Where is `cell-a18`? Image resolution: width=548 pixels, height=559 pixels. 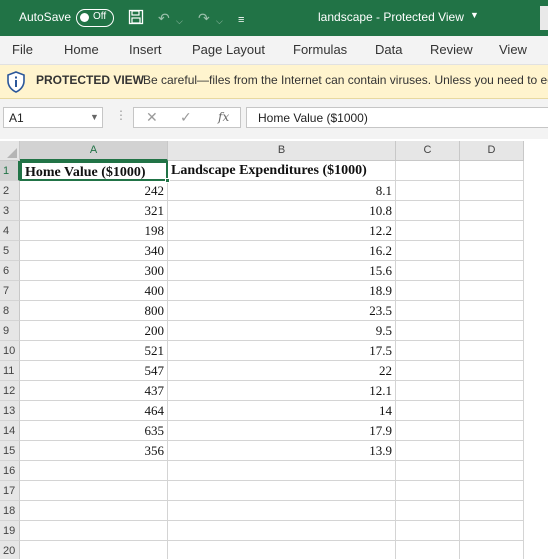
cell-a18 is located at coordinates (94, 511).